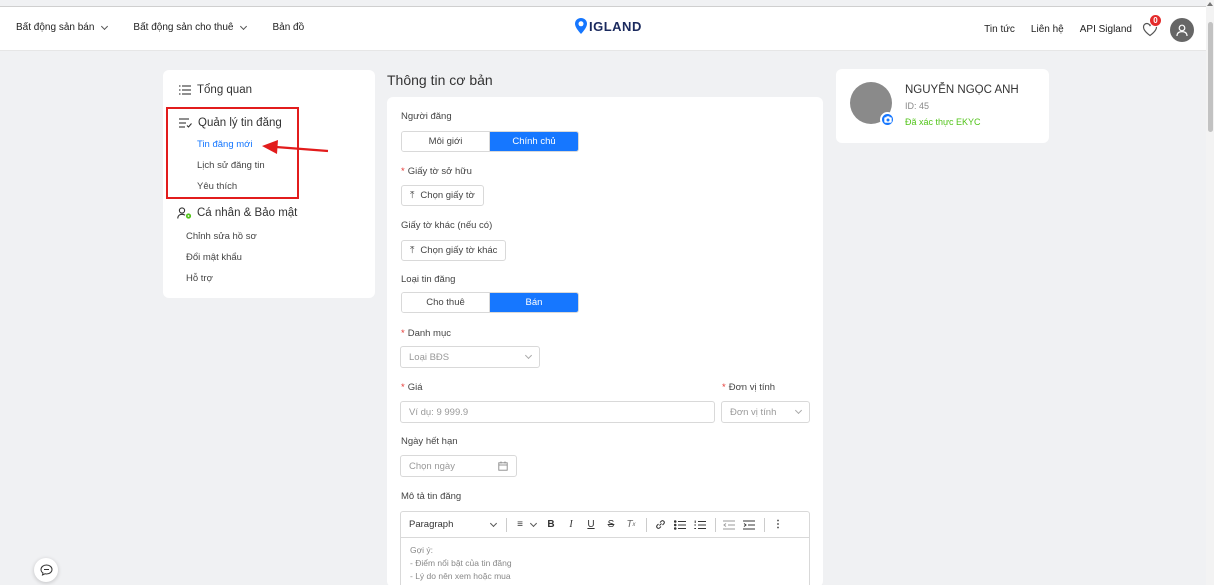 The height and width of the screenshot is (585, 1214). What do you see at coordinates (611, 525) in the screenshot?
I see `strikethrough-icon: S` at bounding box center [611, 525].